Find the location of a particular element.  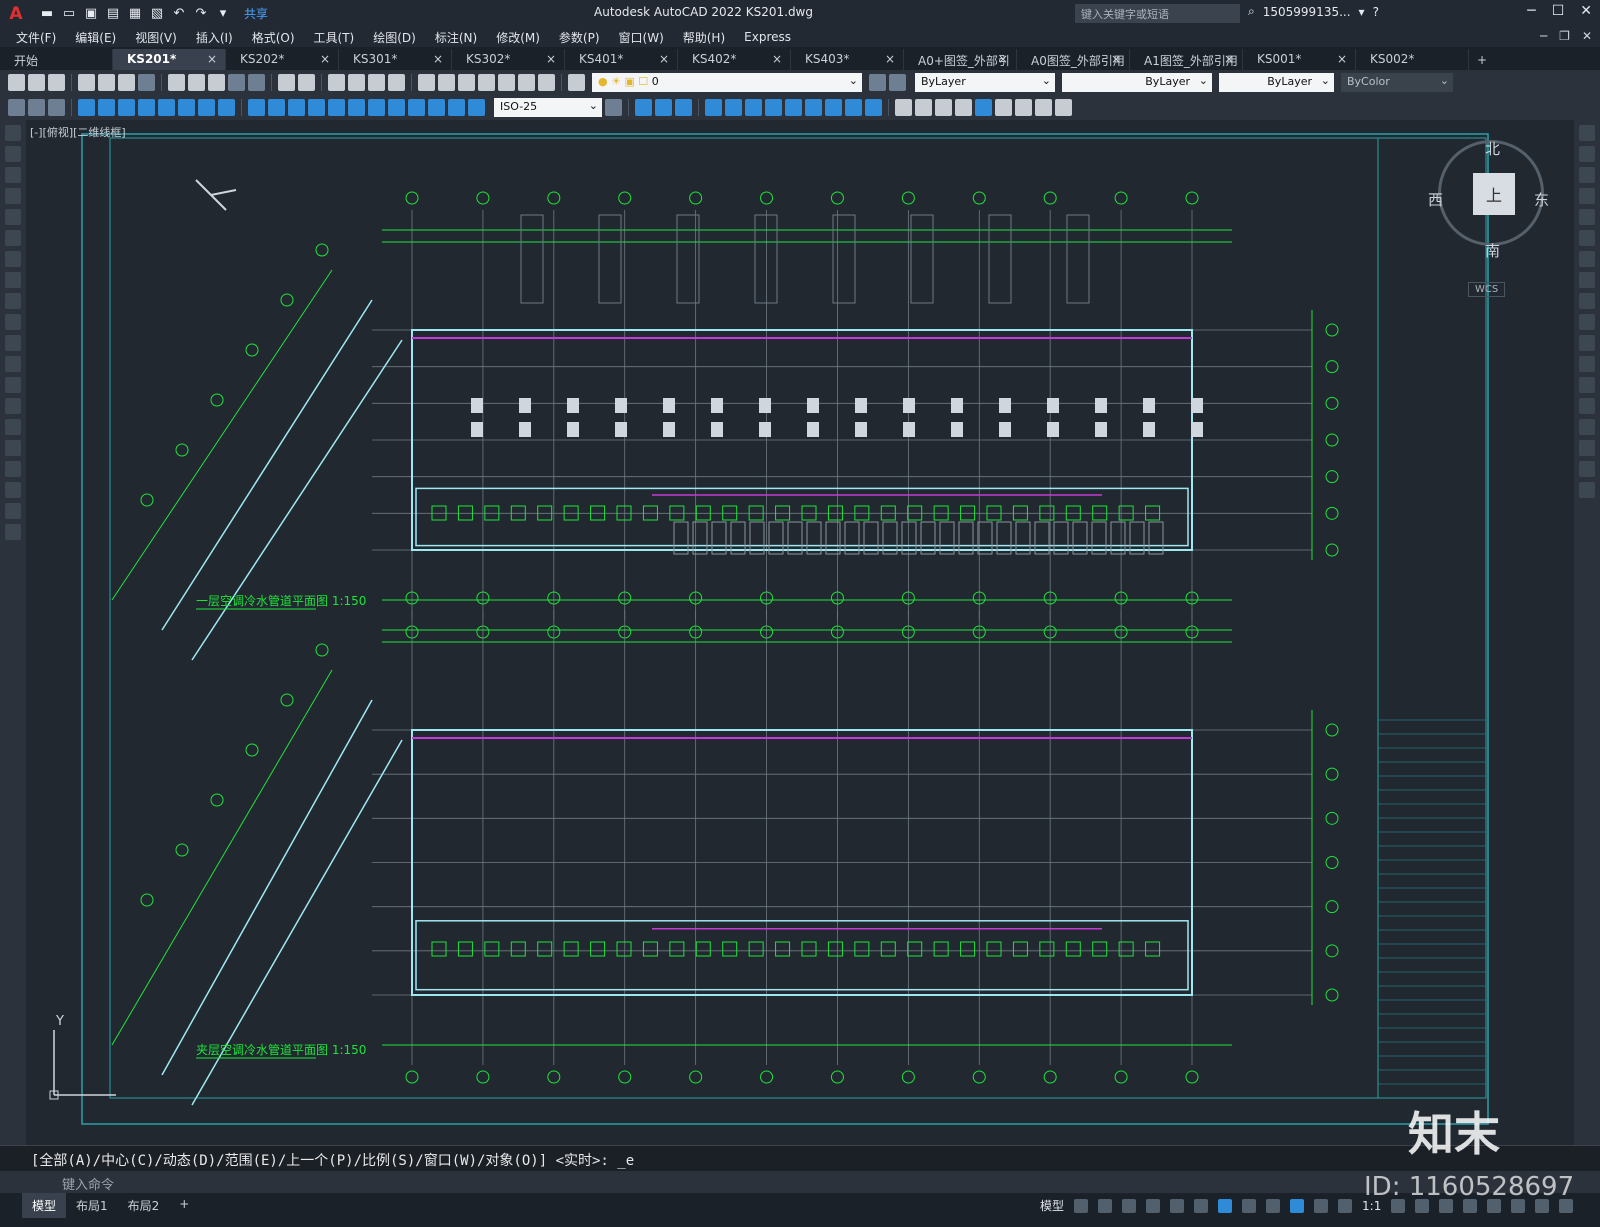

annotation-visibility-icon is located at coordinates (1321, 1205).